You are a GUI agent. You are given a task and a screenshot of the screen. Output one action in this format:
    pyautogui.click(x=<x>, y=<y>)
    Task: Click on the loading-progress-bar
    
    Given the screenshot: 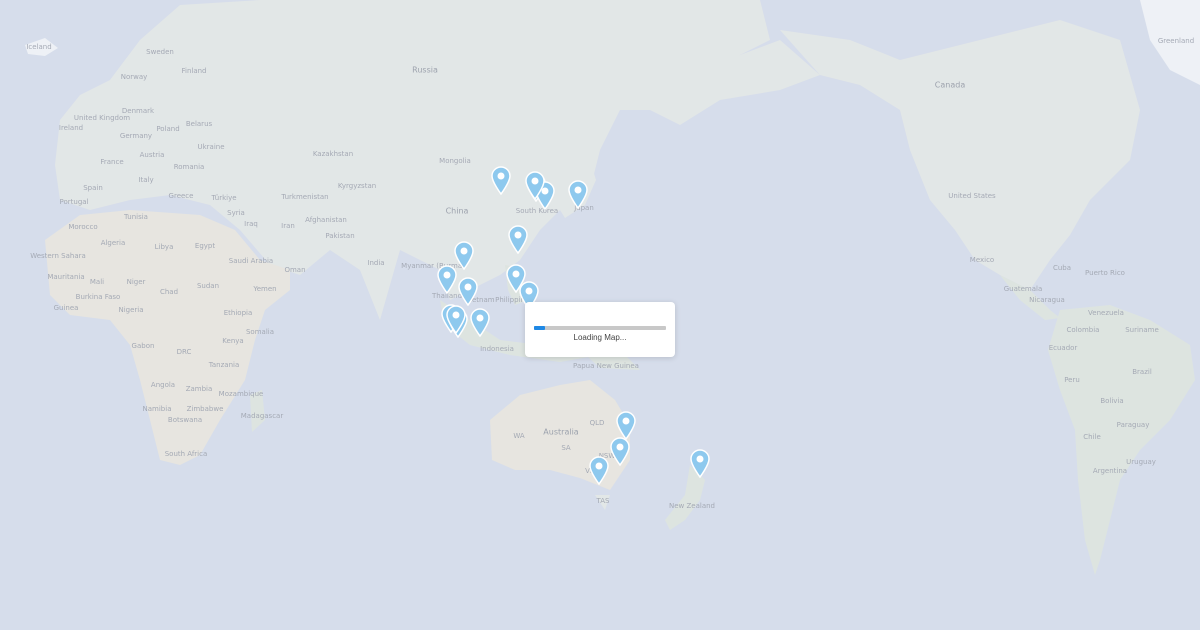 What is the action you would take?
    pyautogui.click(x=600, y=328)
    